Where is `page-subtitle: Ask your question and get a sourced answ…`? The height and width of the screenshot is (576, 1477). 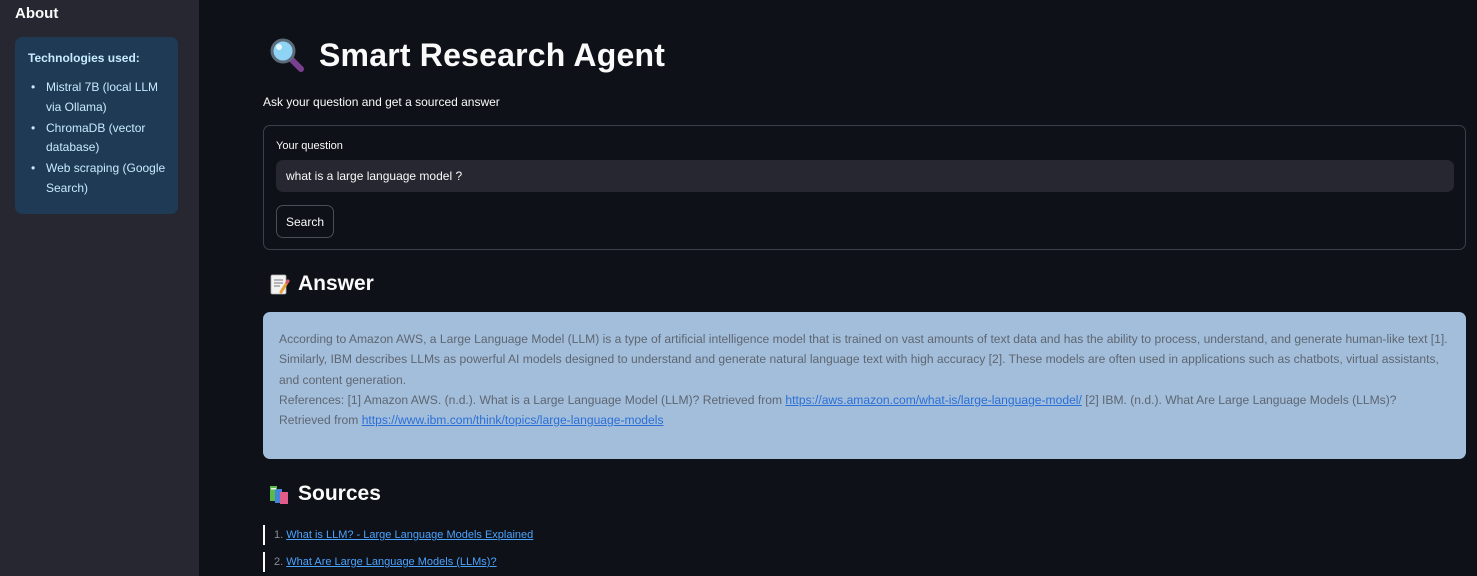 page-subtitle: Ask your question and get a sourced answ… is located at coordinates (381, 102).